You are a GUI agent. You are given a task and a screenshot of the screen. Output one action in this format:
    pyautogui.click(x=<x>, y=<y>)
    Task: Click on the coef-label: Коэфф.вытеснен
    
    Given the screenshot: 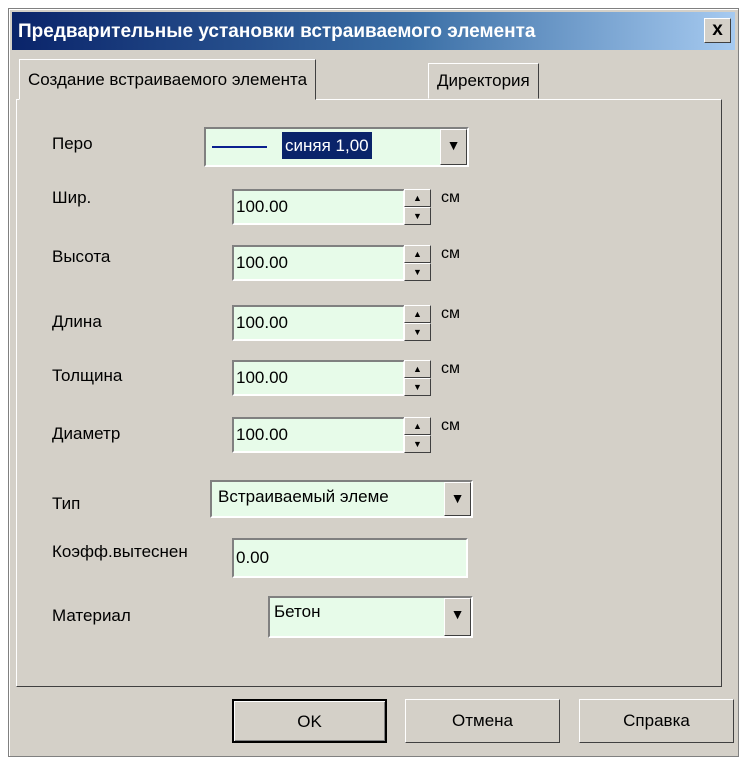 What is the action you would take?
    pyautogui.click(x=120, y=551)
    